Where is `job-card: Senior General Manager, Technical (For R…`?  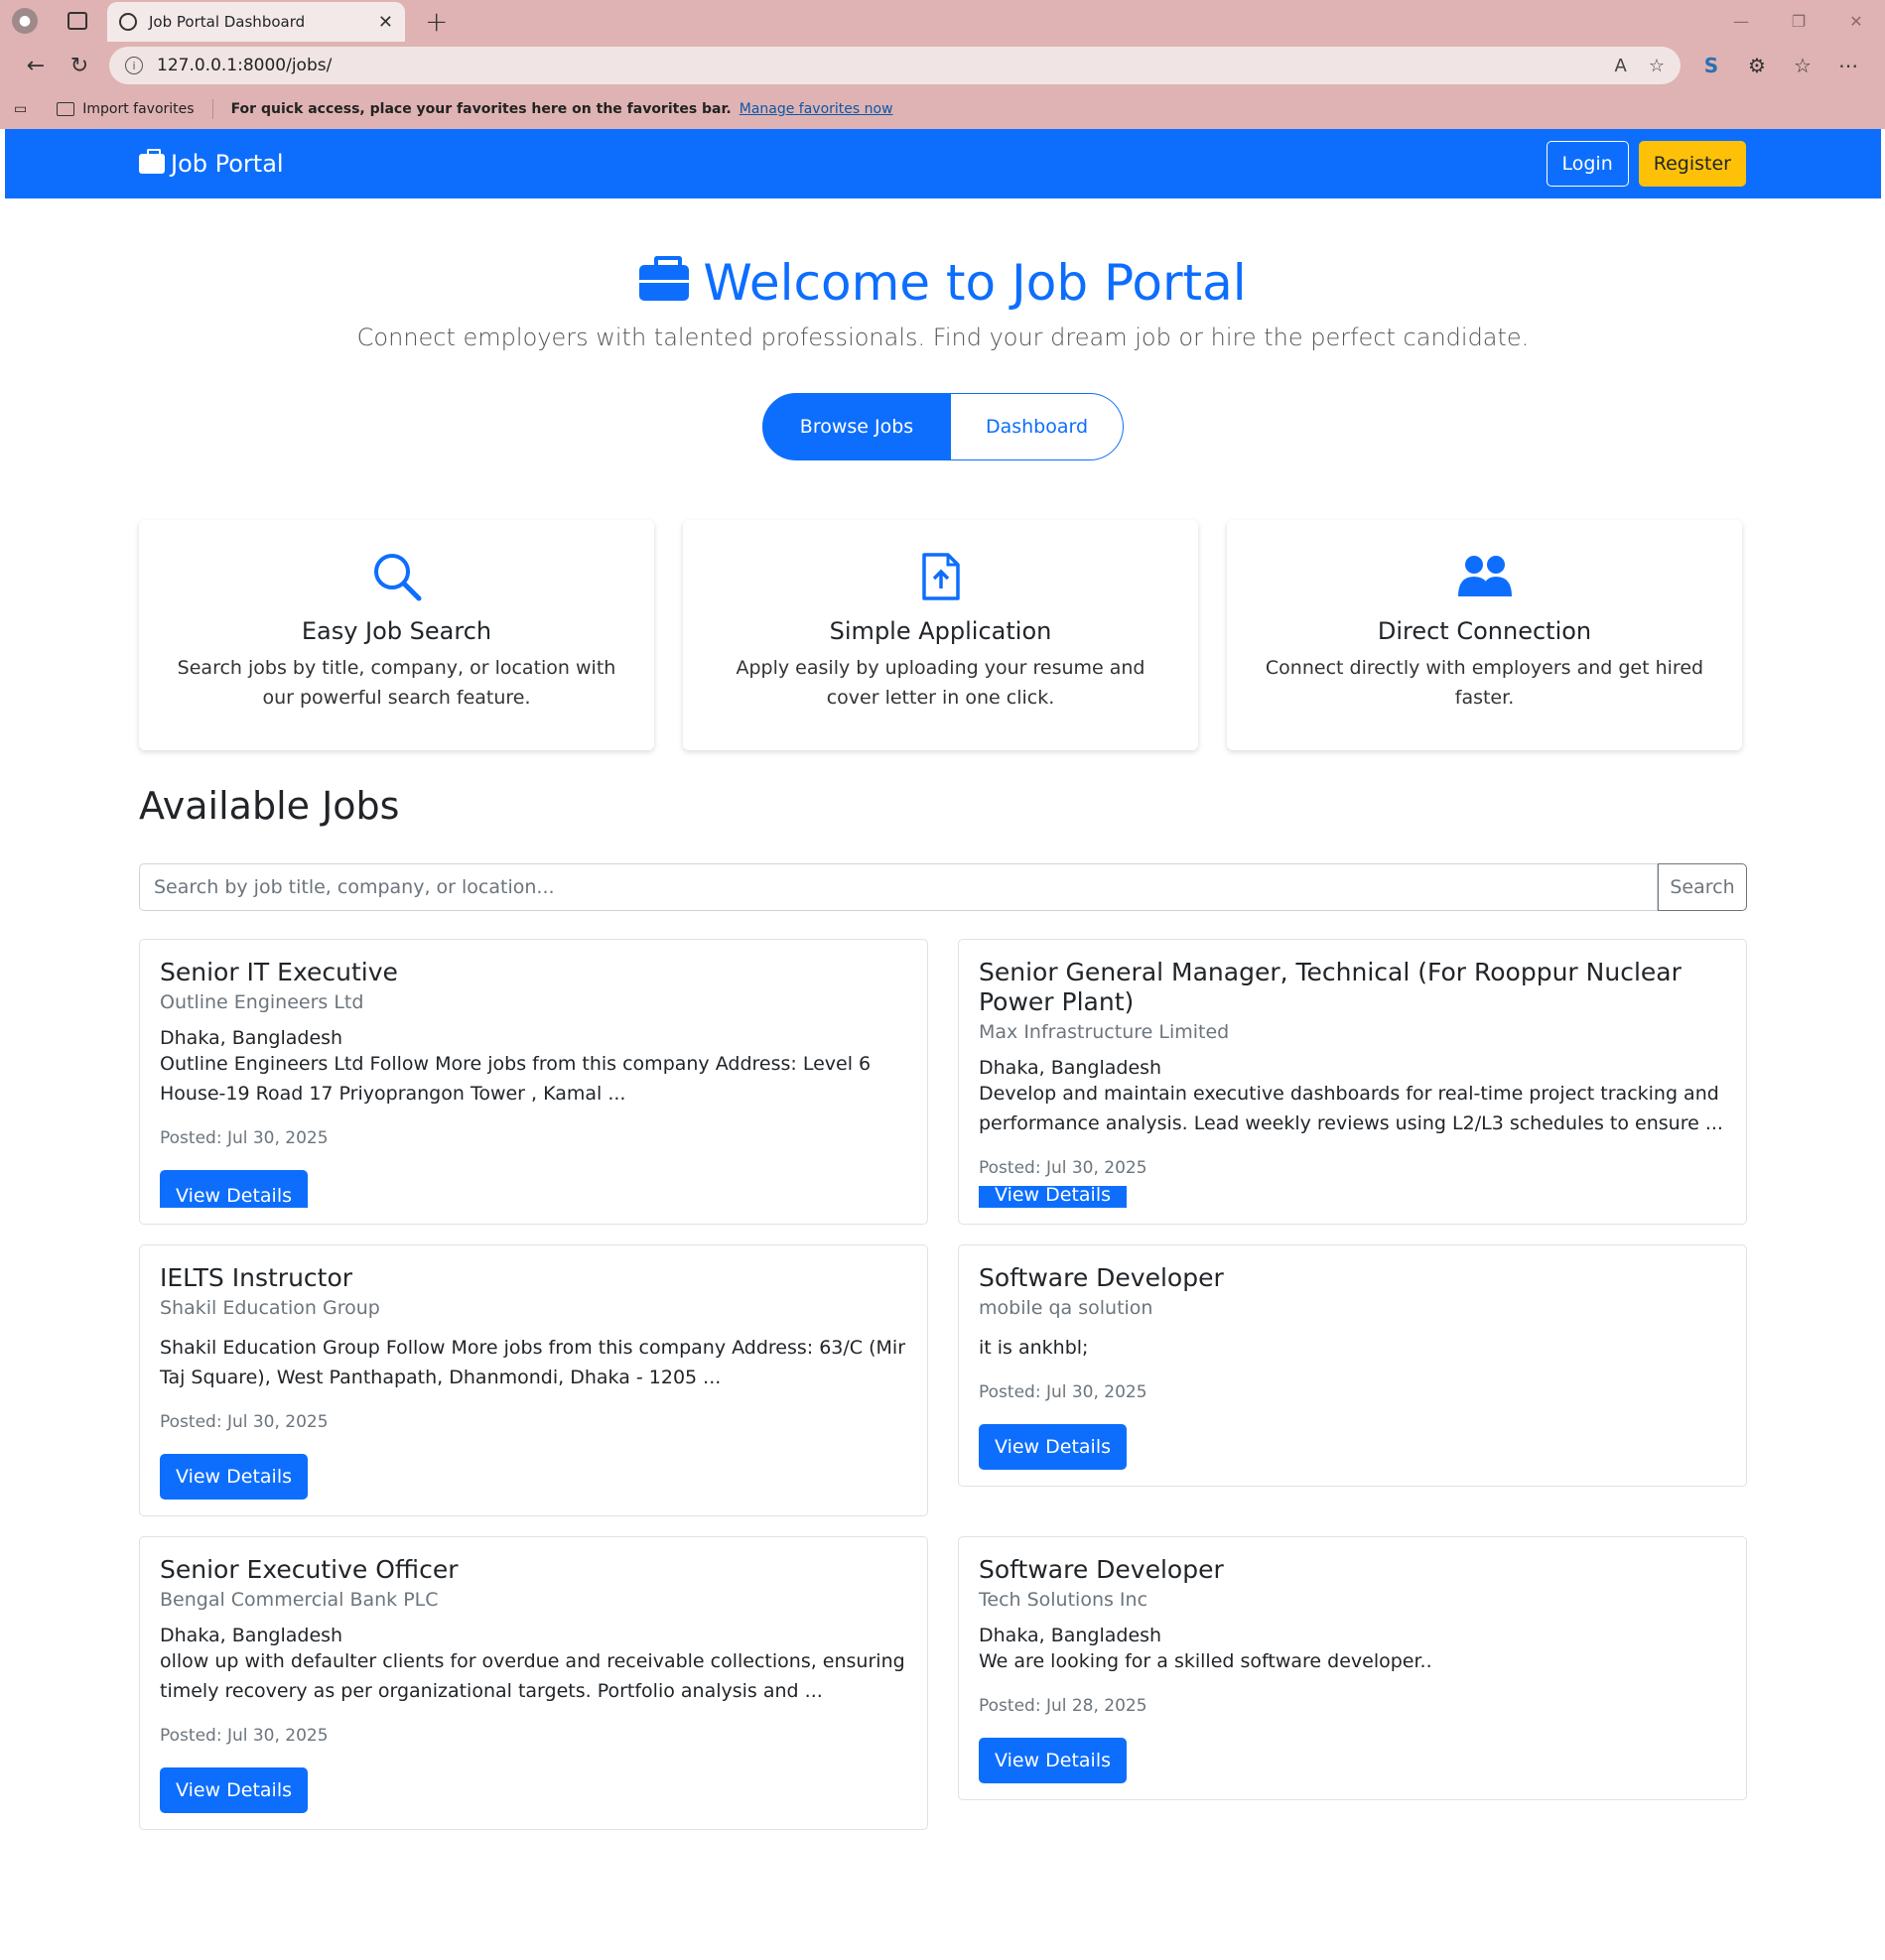 job-card: Senior General Manager, Technical (For R… is located at coordinates (1352, 1082).